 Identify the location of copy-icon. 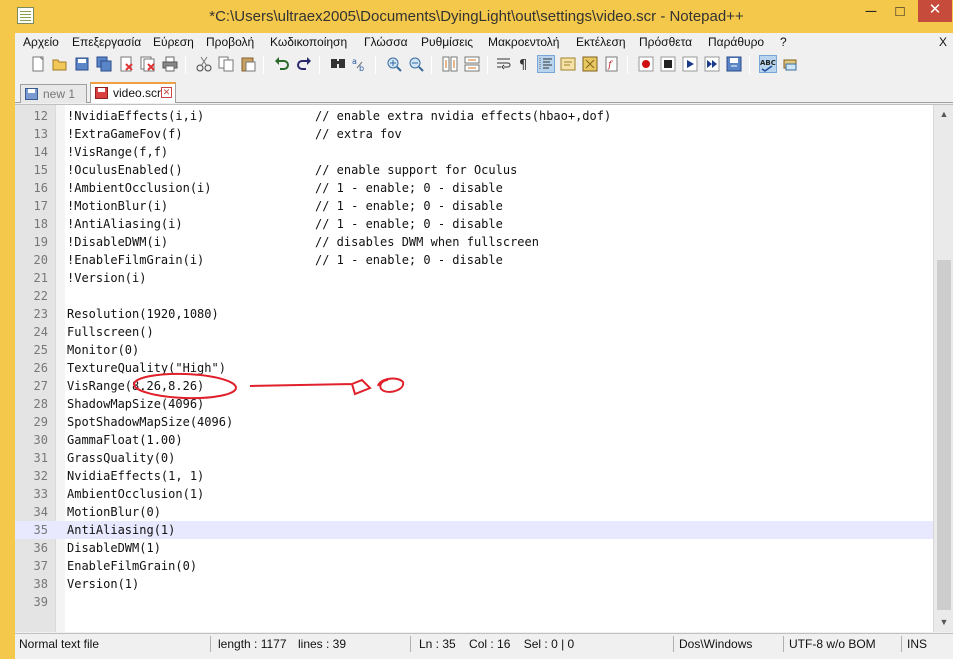
(226, 64).